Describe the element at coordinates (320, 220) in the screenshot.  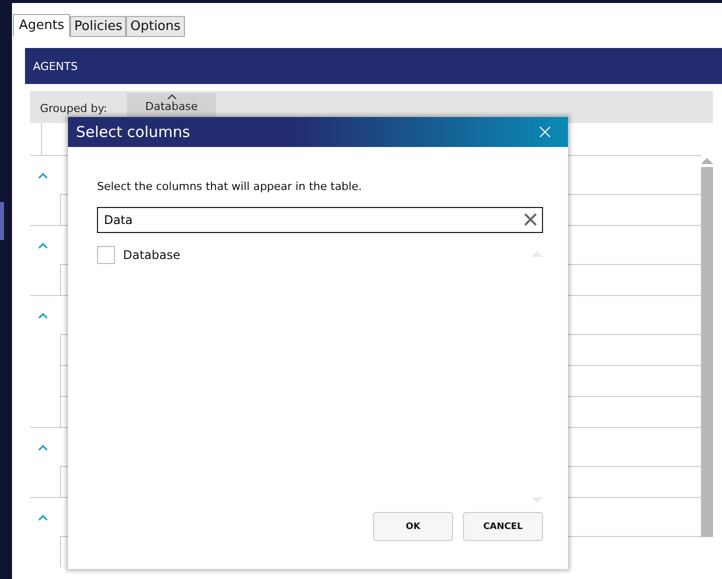
I see `search-field: Data` at that location.